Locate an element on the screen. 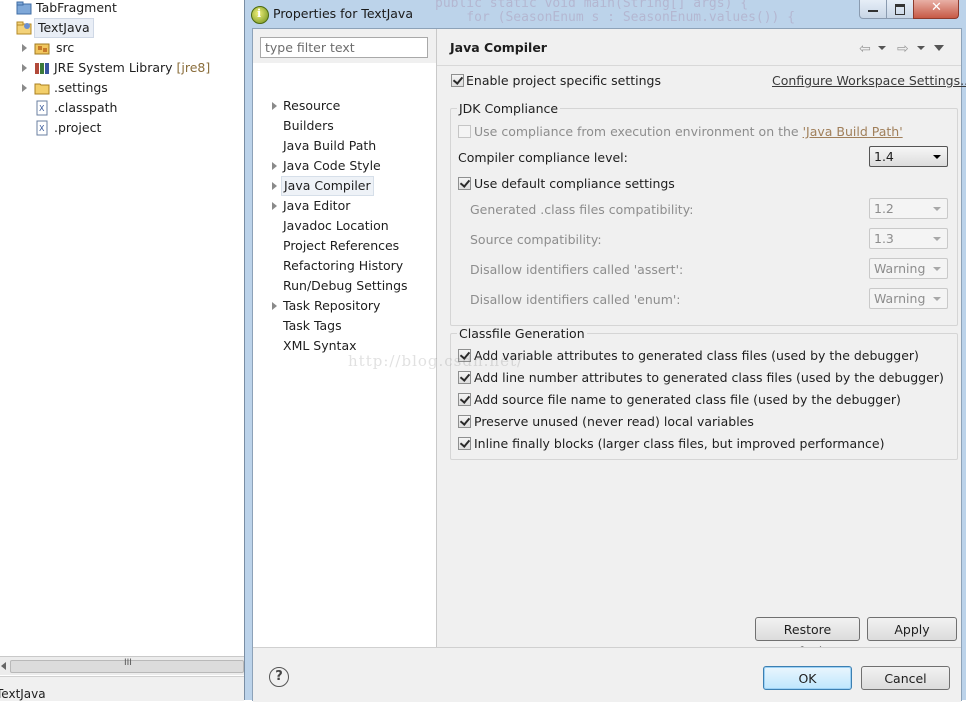 The height and width of the screenshot is (702, 966). nav-item-javadoc-location: Javadoc Location is located at coordinates (336, 226).